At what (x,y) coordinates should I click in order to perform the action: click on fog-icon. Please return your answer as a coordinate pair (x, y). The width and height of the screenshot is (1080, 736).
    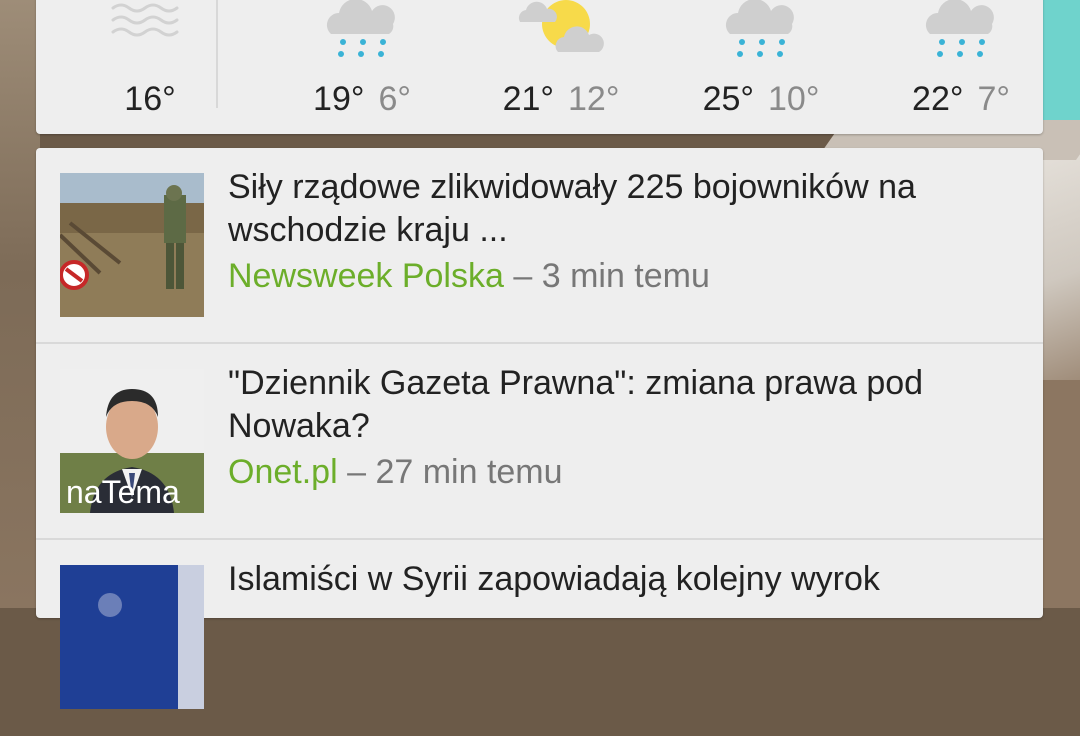
    Looking at the image, I should click on (145, 20).